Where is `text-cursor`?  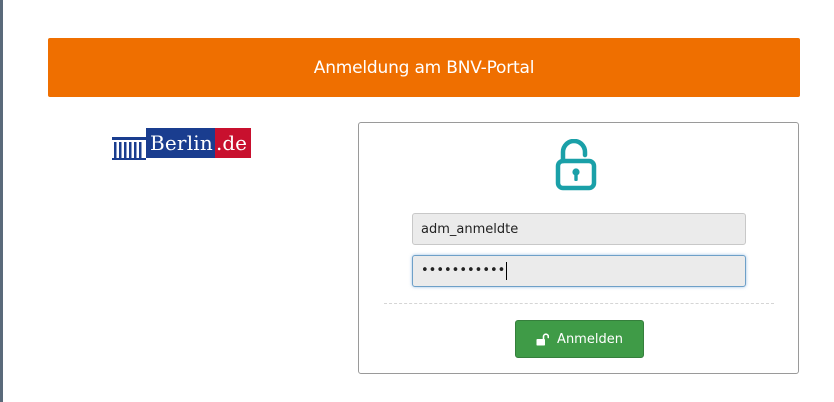
text-cursor is located at coordinates (507, 270).